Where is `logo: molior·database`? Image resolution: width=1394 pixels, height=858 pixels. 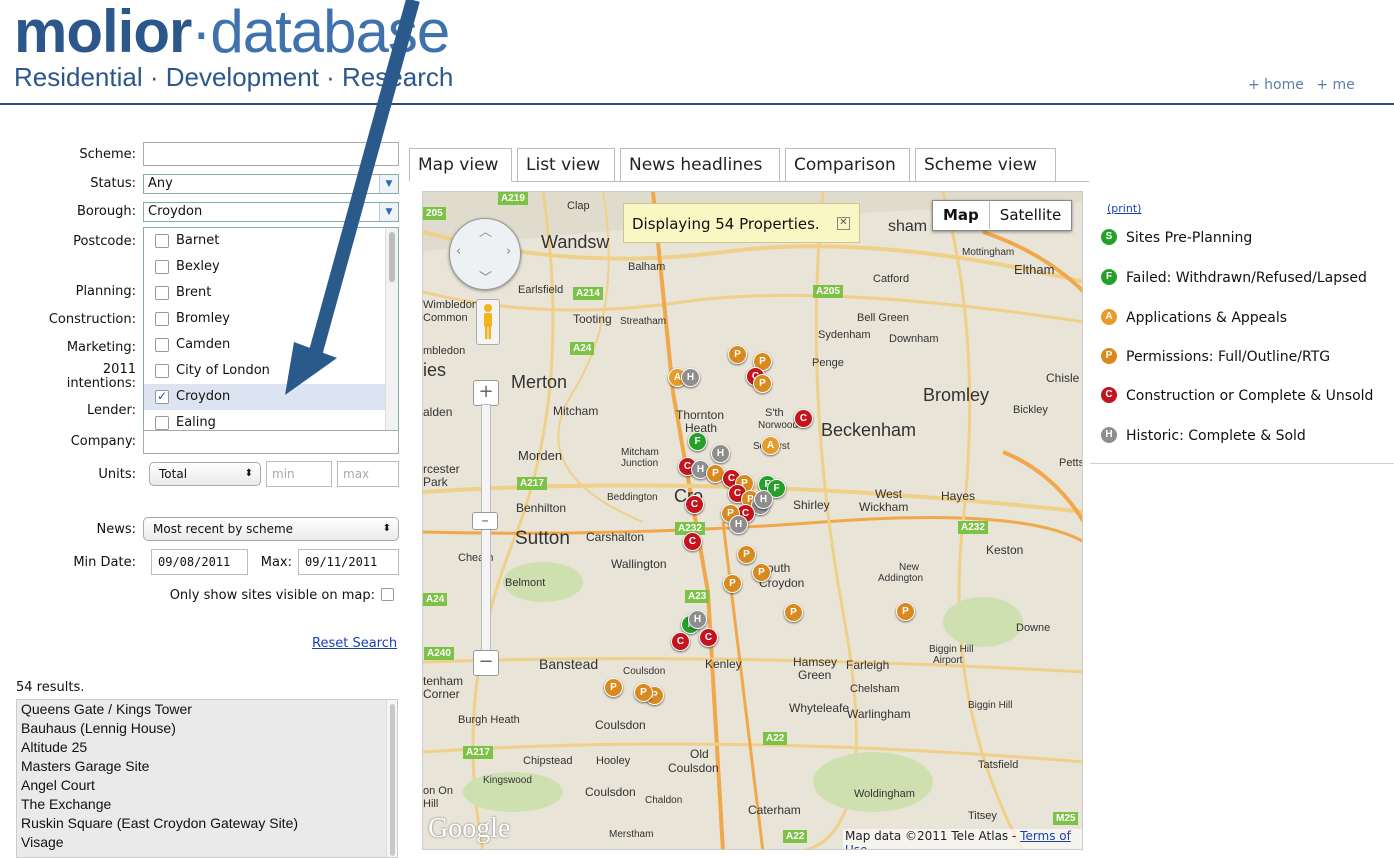
logo: molior·database is located at coordinates (232, 32).